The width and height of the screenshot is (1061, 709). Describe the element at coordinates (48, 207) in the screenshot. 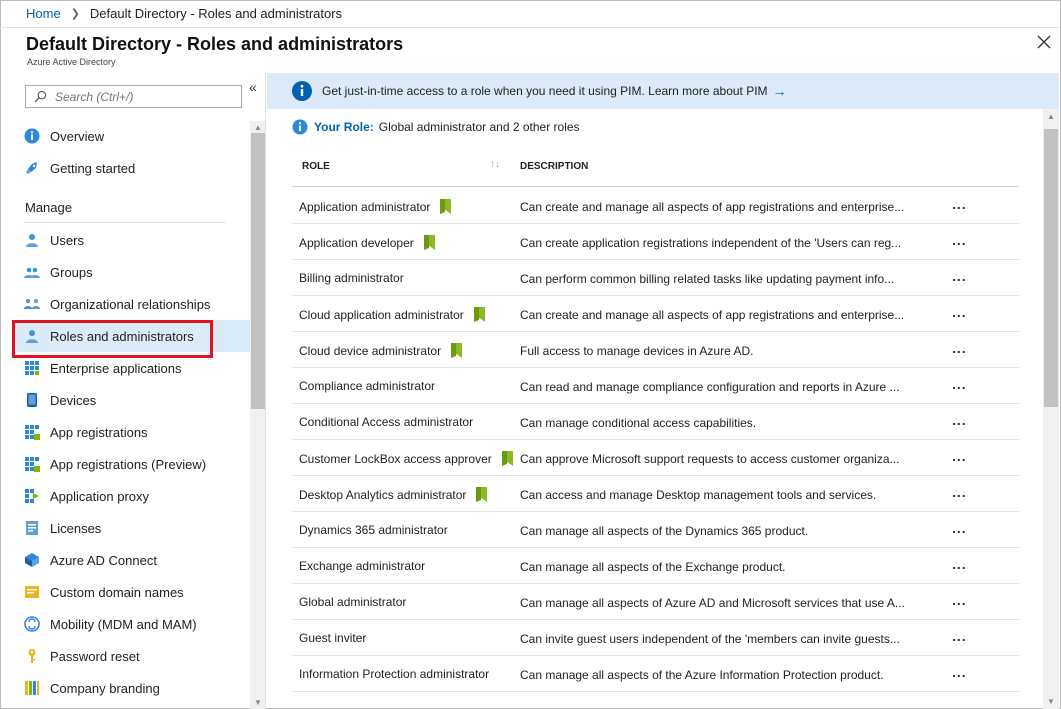

I see `section-label-manage: Manage` at that location.